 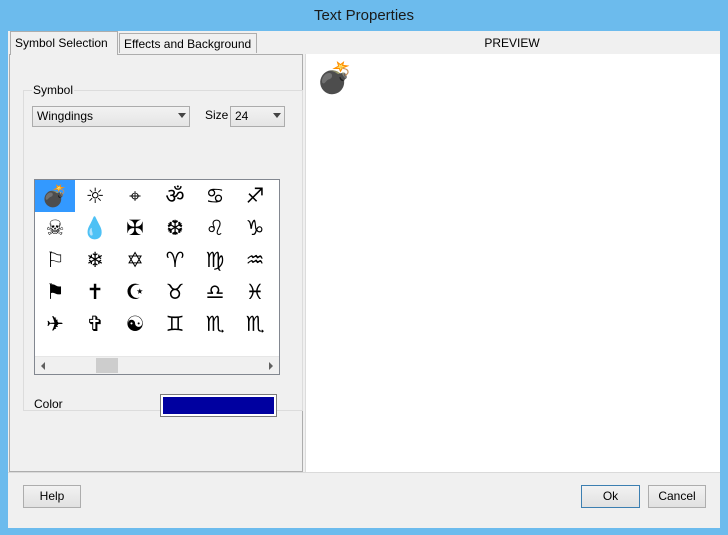 I want to click on symbol-cell: ✈, so click(x=55, y=324).